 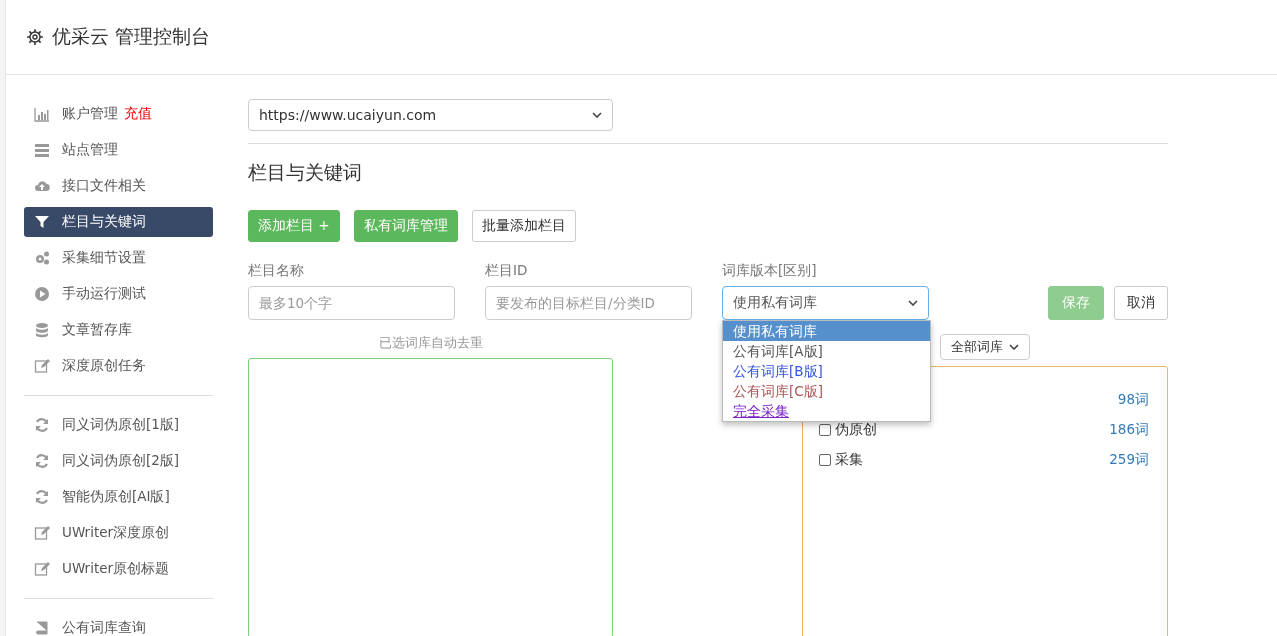 I want to click on dropdown-option: 完全采集, so click(x=826, y=411).